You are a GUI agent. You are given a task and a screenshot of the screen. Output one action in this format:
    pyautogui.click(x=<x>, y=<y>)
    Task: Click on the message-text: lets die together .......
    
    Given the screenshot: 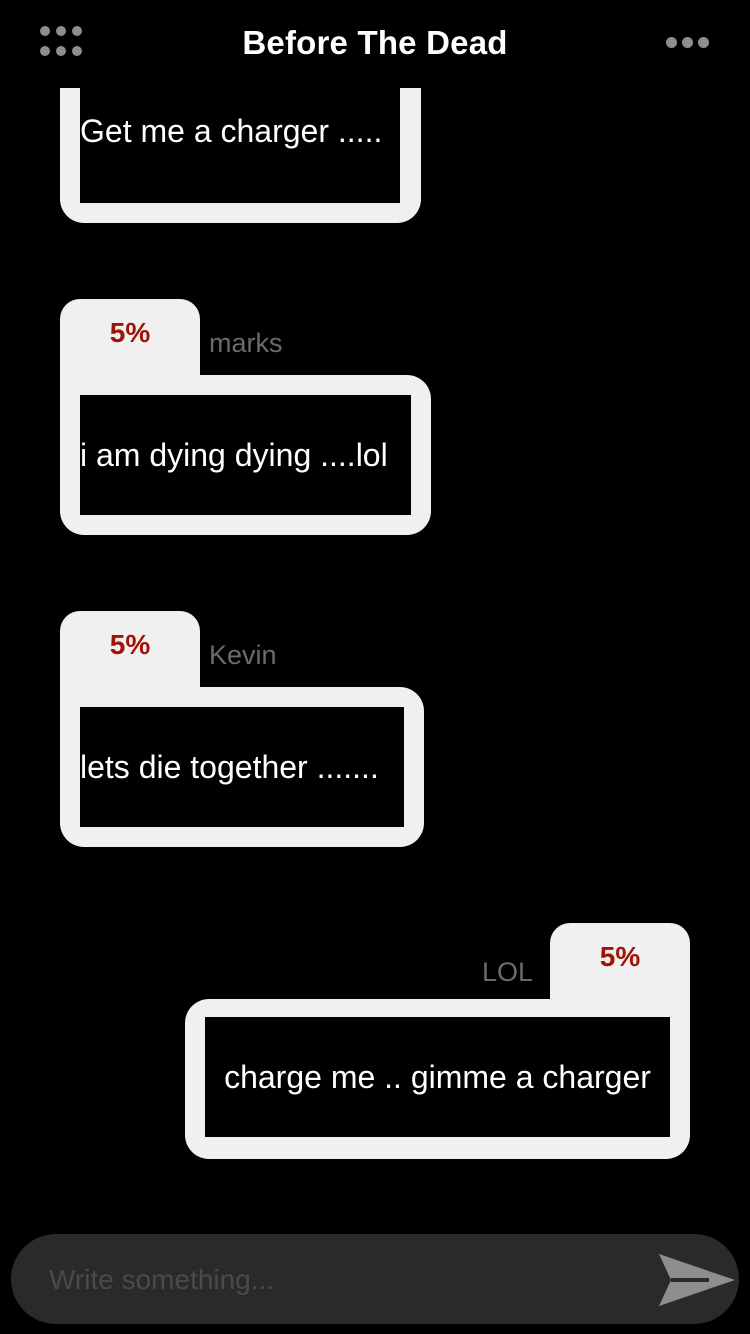 What is the action you would take?
    pyautogui.click(x=242, y=767)
    